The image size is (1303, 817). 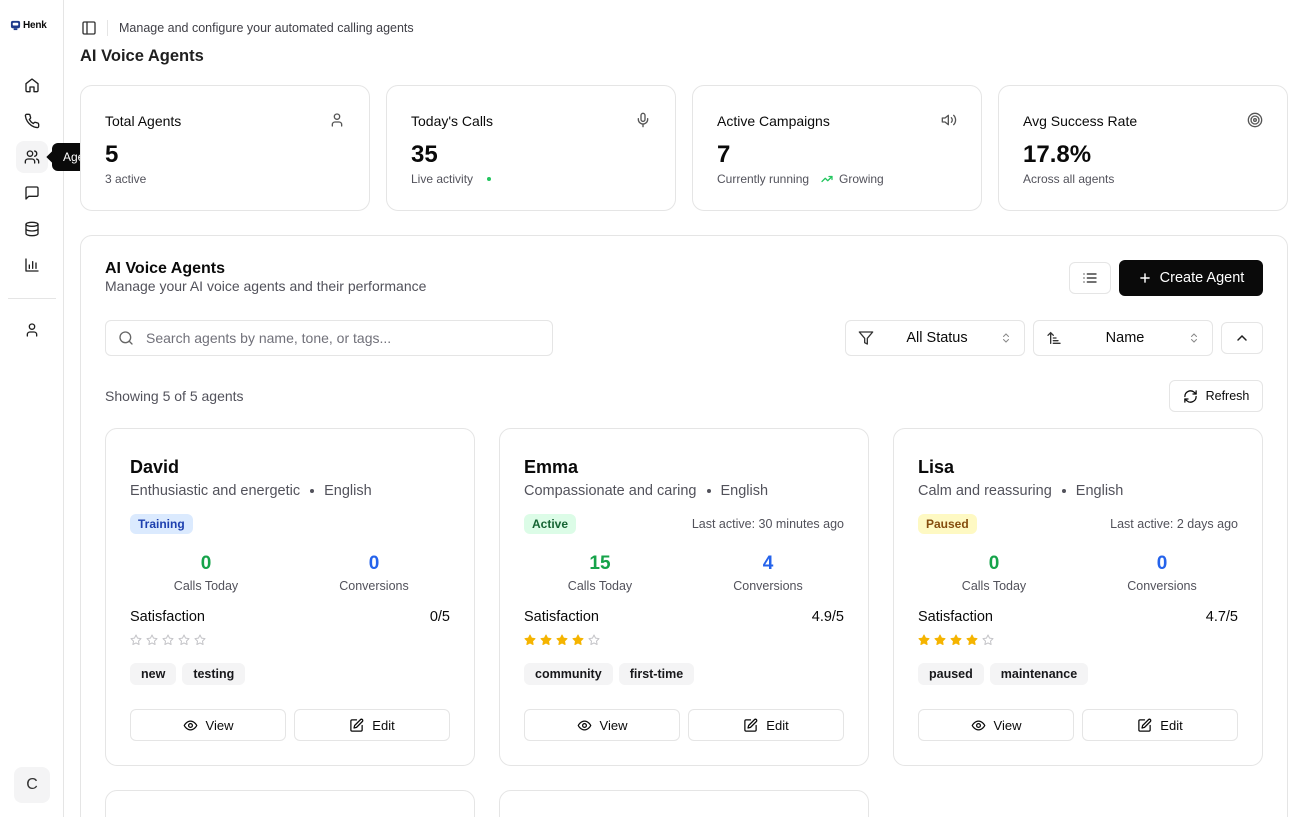 What do you see at coordinates (32, 408) in the screenshot?
I see `sidebar: Henk C` at bounding box center [32, 408].